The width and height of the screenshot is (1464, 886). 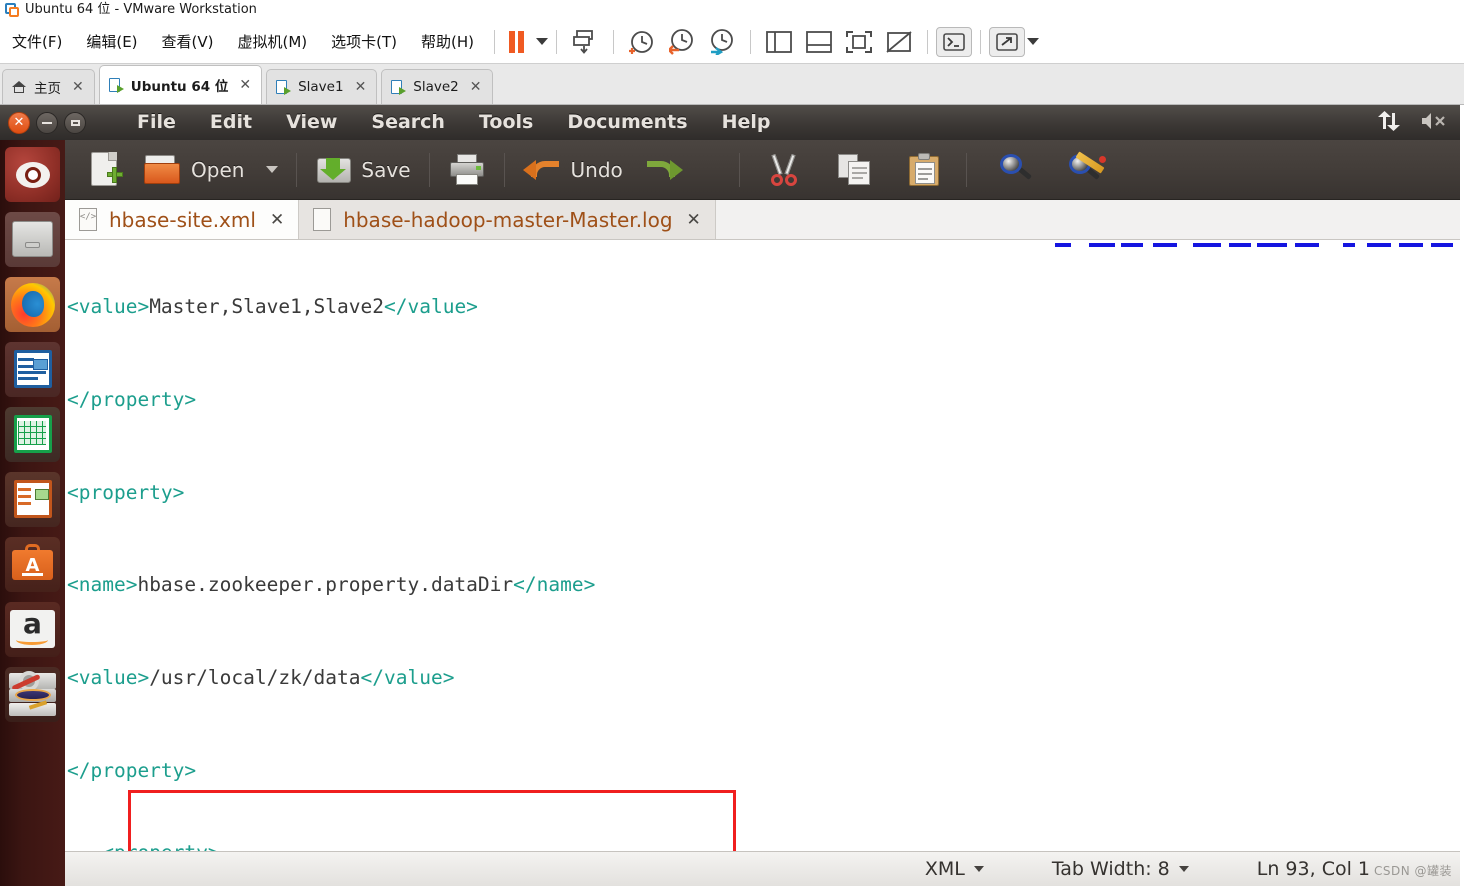 I want to click on print-icon, so click(x=467, y=170).